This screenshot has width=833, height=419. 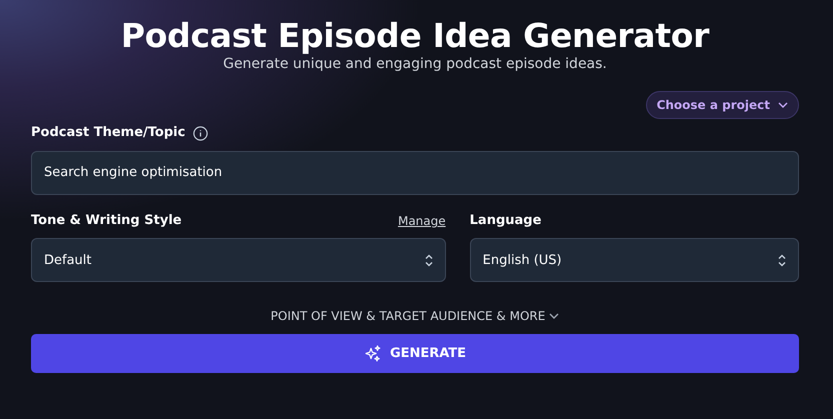 What do you see at coordinates (415, 36) in the screenshot?
I see `page-title: Podcast Episode Idea Generator` at bounding box center [415, 36].